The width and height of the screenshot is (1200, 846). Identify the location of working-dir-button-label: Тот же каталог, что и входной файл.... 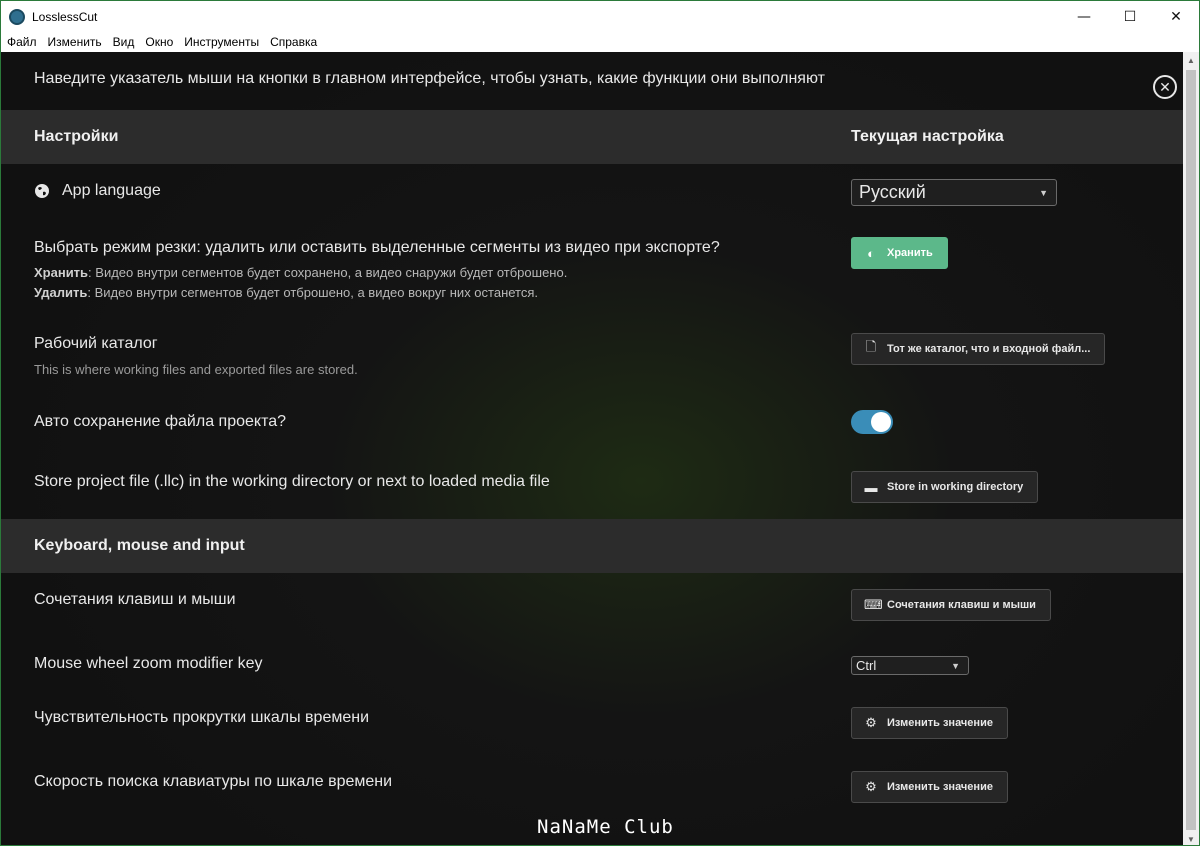
(989, 349).